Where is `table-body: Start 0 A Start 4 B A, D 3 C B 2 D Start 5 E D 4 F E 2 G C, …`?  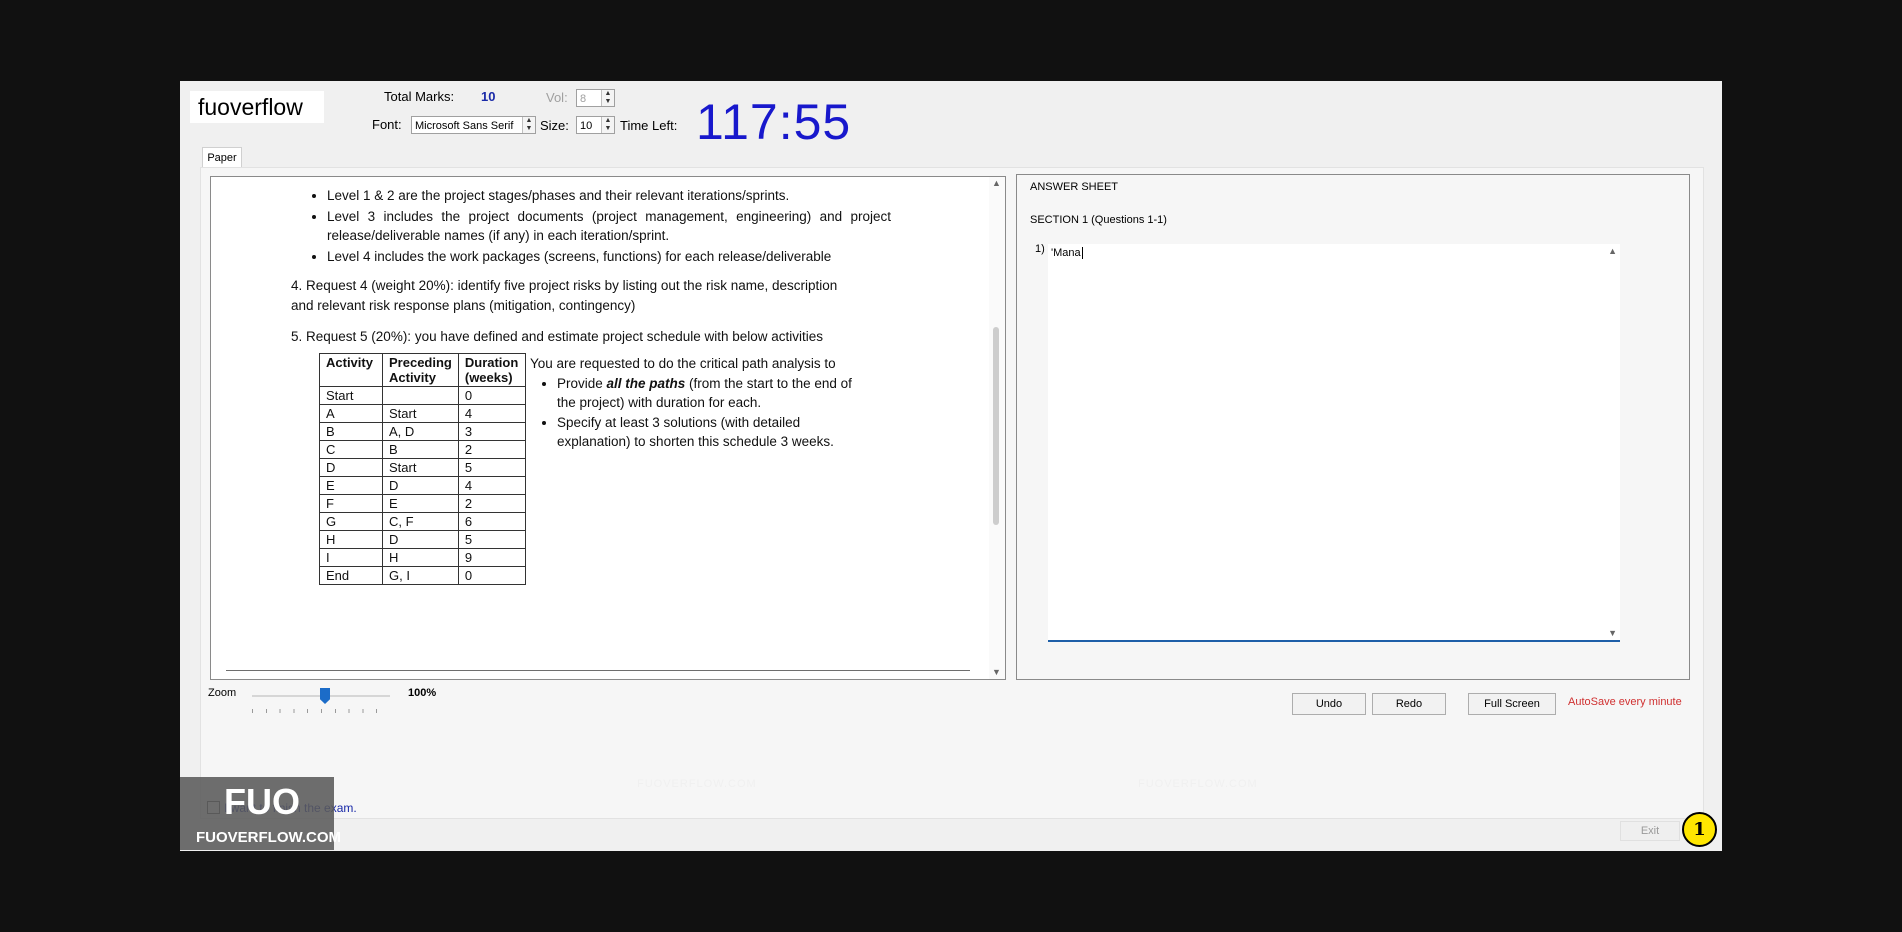
table-body: Start 0 A Start 4 B A, D 3 C B 2 D Start 5 E D 4 F E 2 G C, … is located at coordinates (422, 485).